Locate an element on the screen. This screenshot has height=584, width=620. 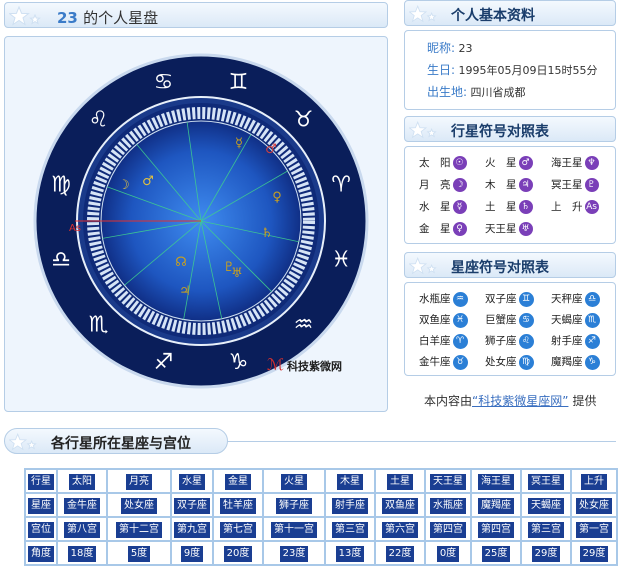
zodiac-legend-label: 狮子座 is located at coordinates (501, 341).